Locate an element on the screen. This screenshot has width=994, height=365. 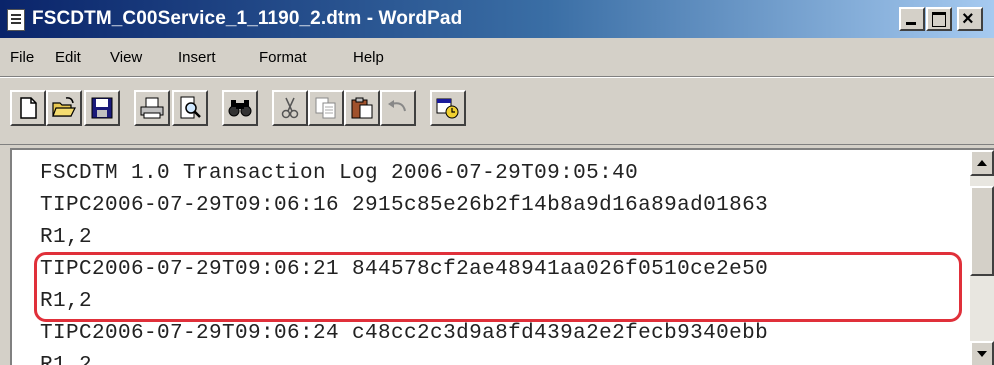
menu-file-label: File is located at coordinates (22, 57).